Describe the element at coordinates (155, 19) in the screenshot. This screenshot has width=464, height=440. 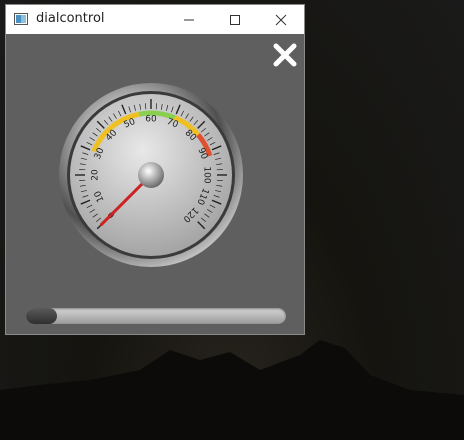
I see `title-bar: dialcontrol` at that location.